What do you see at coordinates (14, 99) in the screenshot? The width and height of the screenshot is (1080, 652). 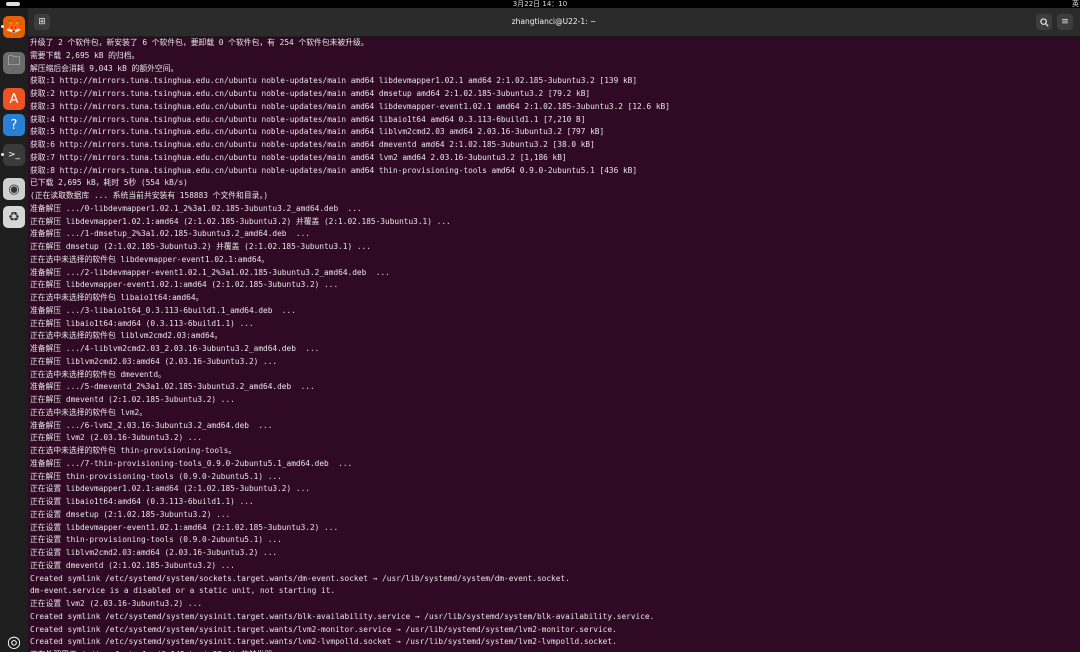 I see `app-center-icon: A` at bounding box center [14, 99].